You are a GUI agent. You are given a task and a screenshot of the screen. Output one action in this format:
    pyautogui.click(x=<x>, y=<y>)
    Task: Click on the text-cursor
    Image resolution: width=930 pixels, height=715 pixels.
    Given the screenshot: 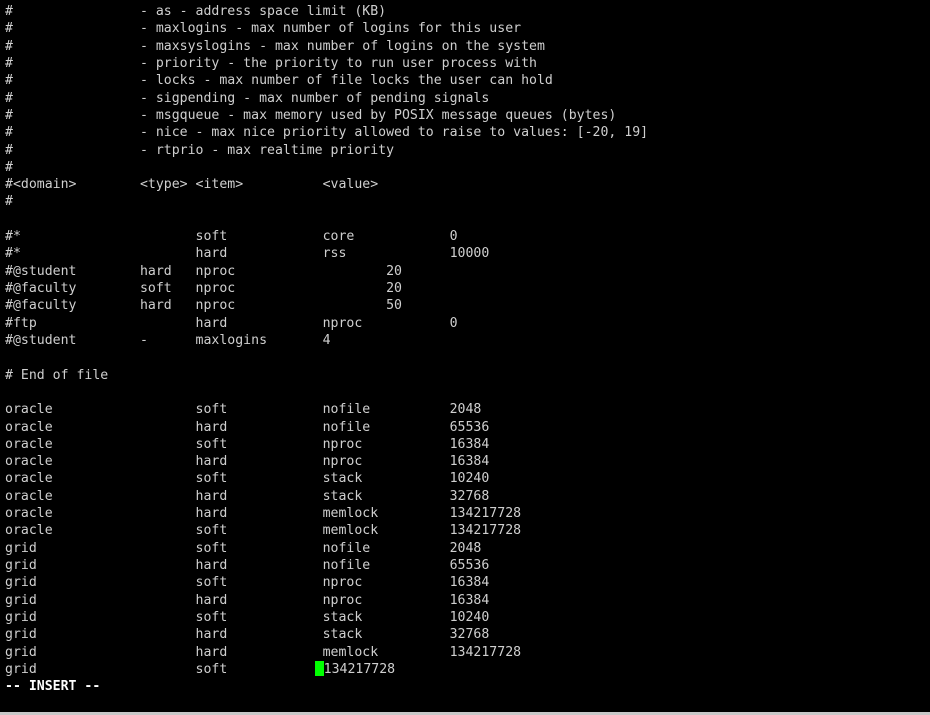 What is the action you would take?
    pyautogui.click(x=319, y=668)
    